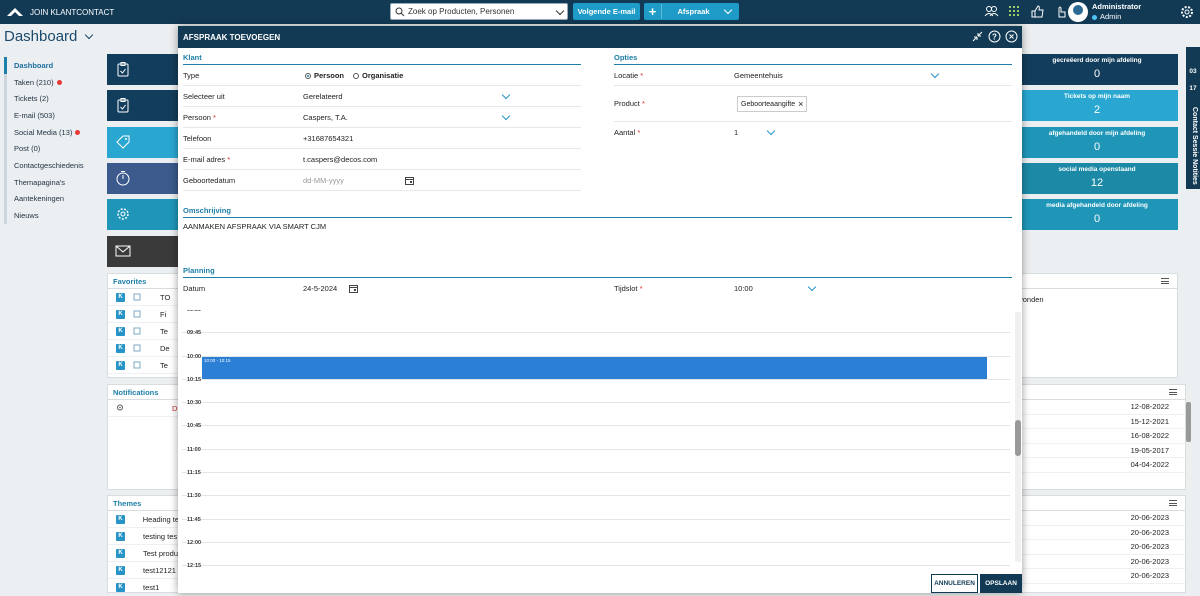  What do you see at coordinates (143, 519) in the screenshot?
I see `theme-item: K Heading te` at bounding box center [143, 519].